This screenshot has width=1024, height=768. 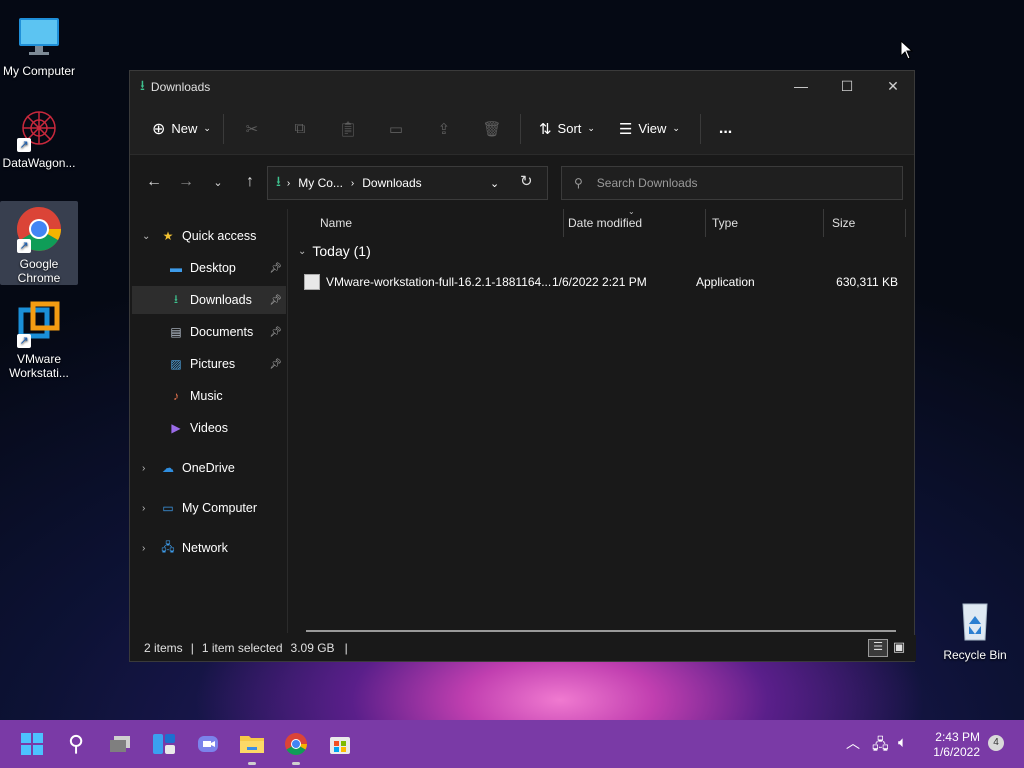 I want to click on maximize-button: ☐, so click(x=847, y=86).